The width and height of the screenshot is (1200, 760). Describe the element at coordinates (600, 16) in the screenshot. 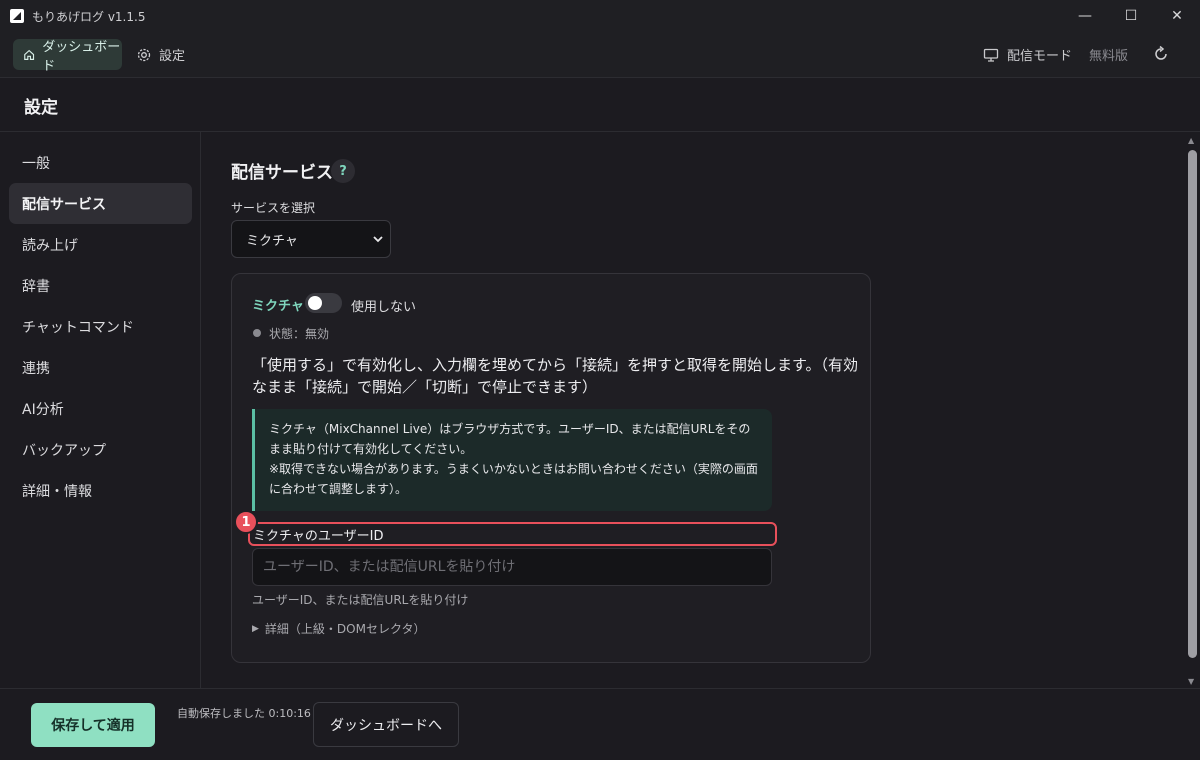

I see `title-bar: もりあげログ v1.1.5 — ☐ ✕` at that location.